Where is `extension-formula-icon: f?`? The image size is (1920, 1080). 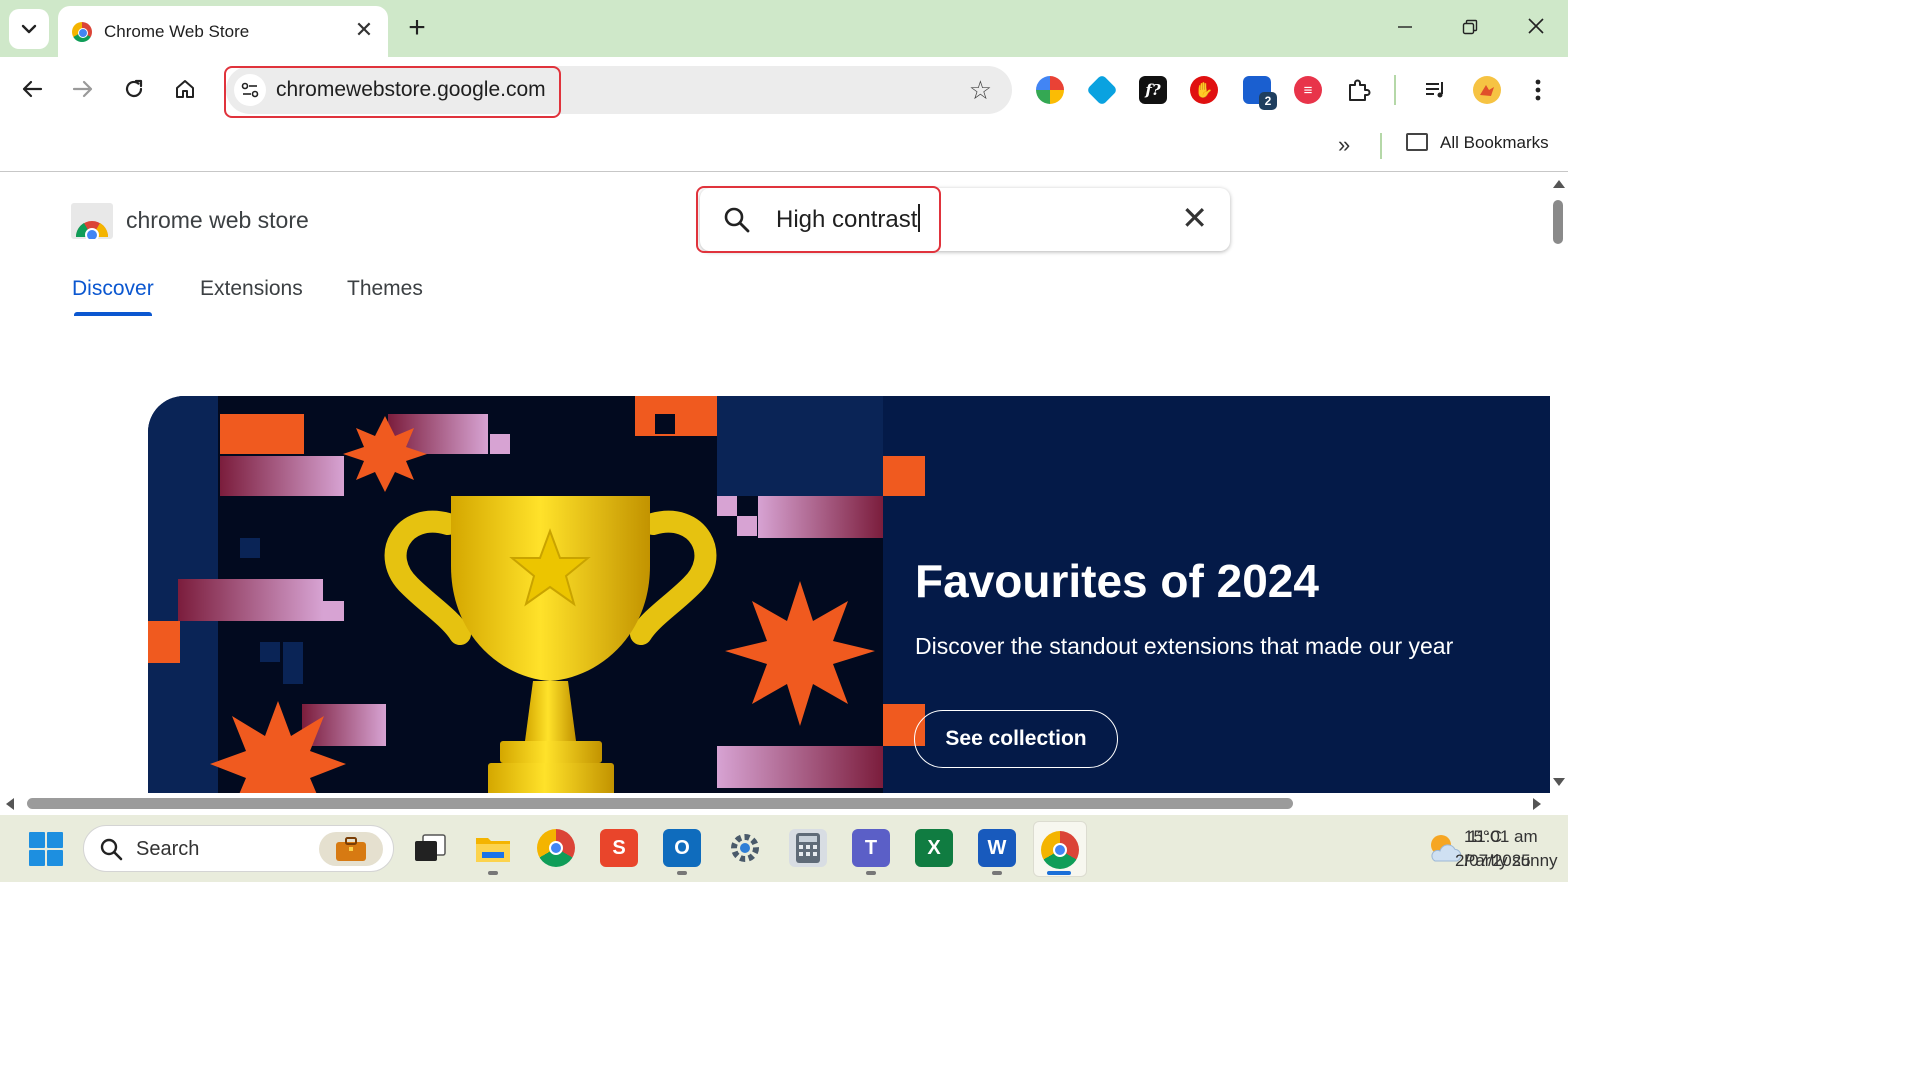 extension-formula-icon: f? is located at coordinates (1153, 90).